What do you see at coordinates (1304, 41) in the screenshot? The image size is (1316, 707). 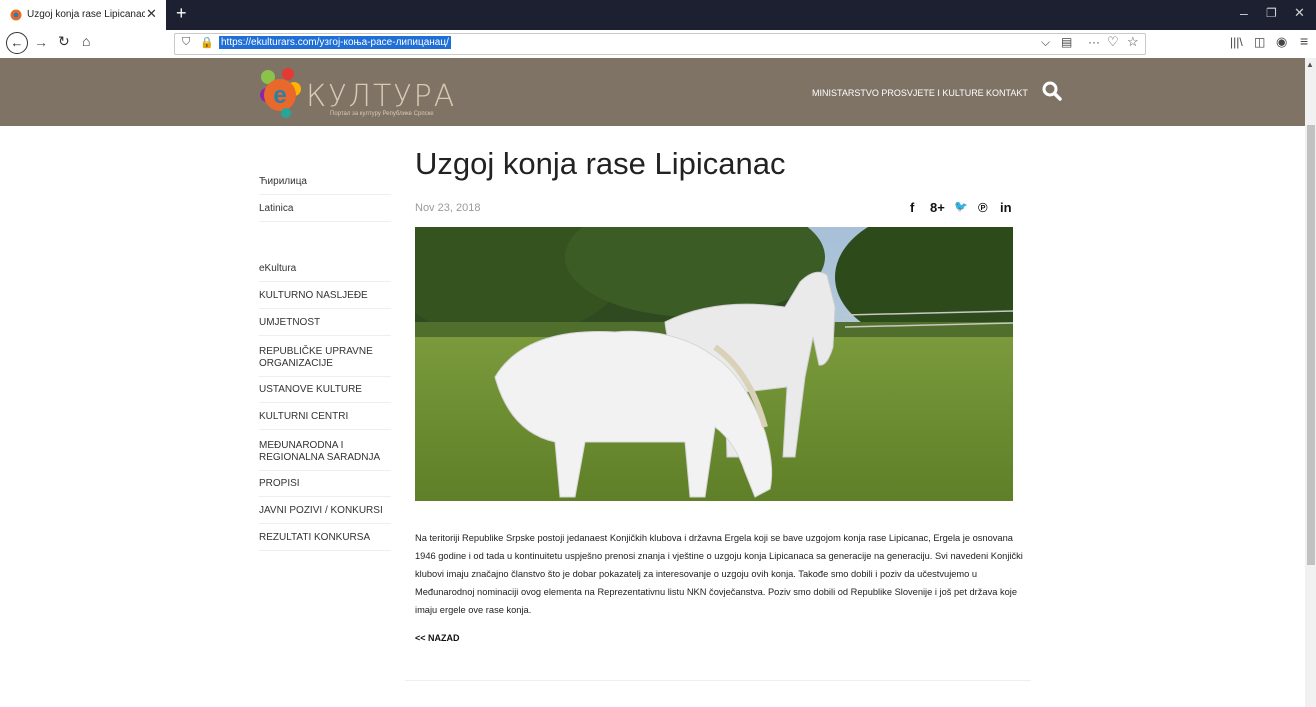 I see `app-menu-icon: ≡` at bounding box center [1304, 41].